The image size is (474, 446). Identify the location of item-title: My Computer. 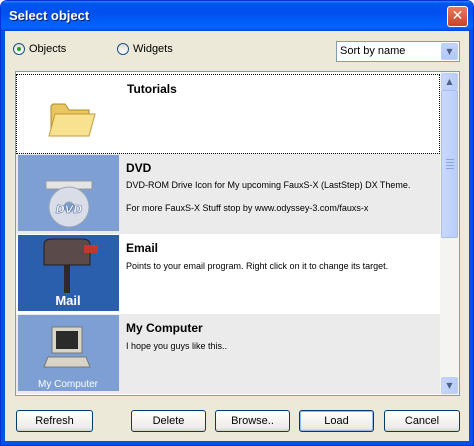
(164, 328).